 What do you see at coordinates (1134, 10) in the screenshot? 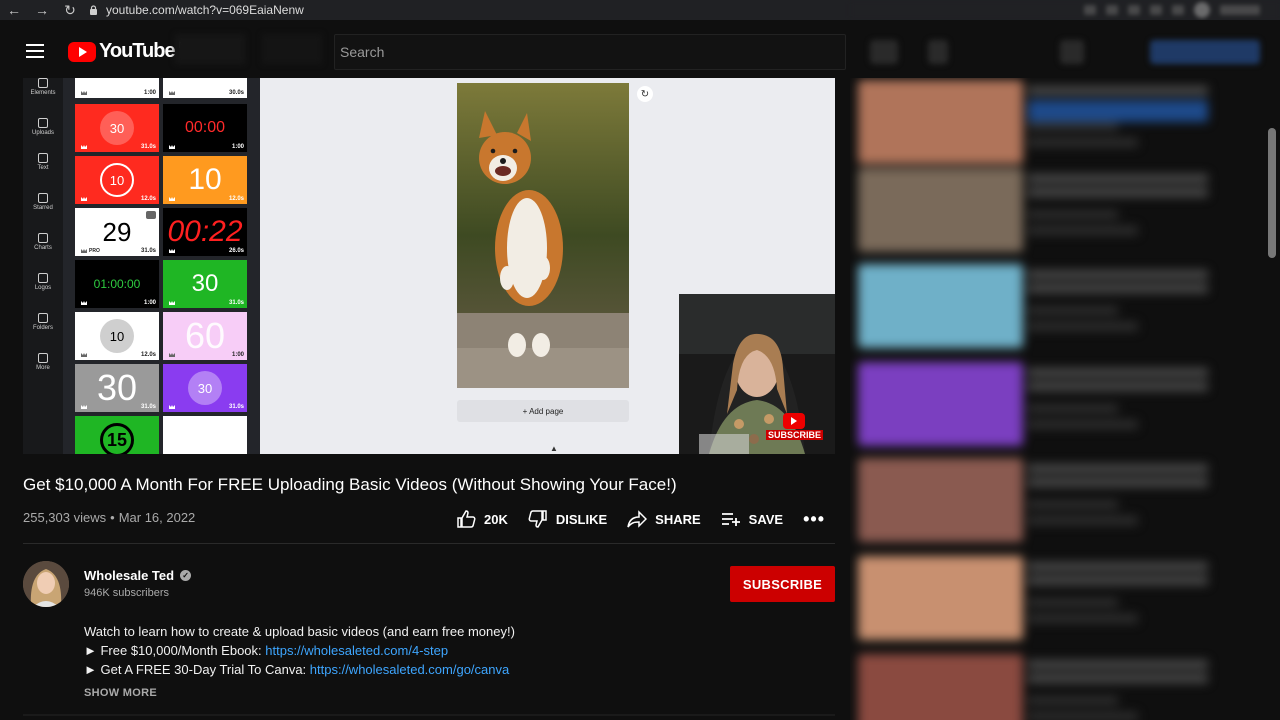
I see `star-icon` at bounding box center [1134, 10].